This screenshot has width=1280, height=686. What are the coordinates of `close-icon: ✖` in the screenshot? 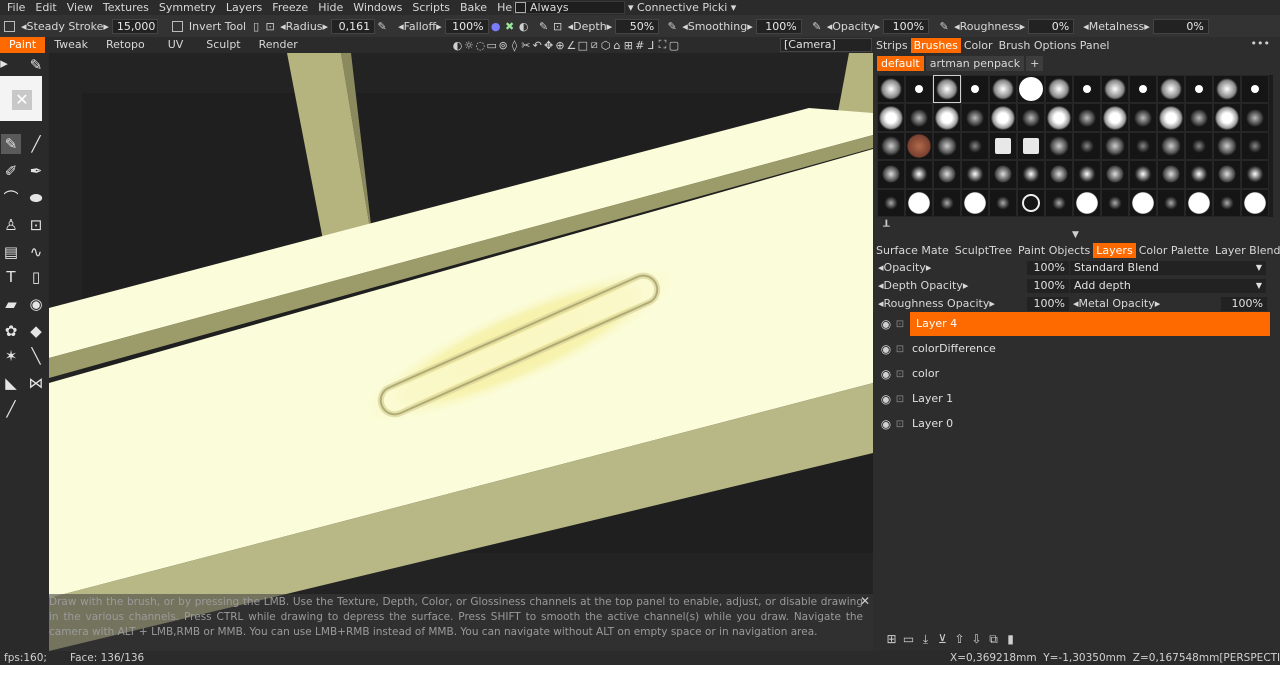 It's located at (510, 26).